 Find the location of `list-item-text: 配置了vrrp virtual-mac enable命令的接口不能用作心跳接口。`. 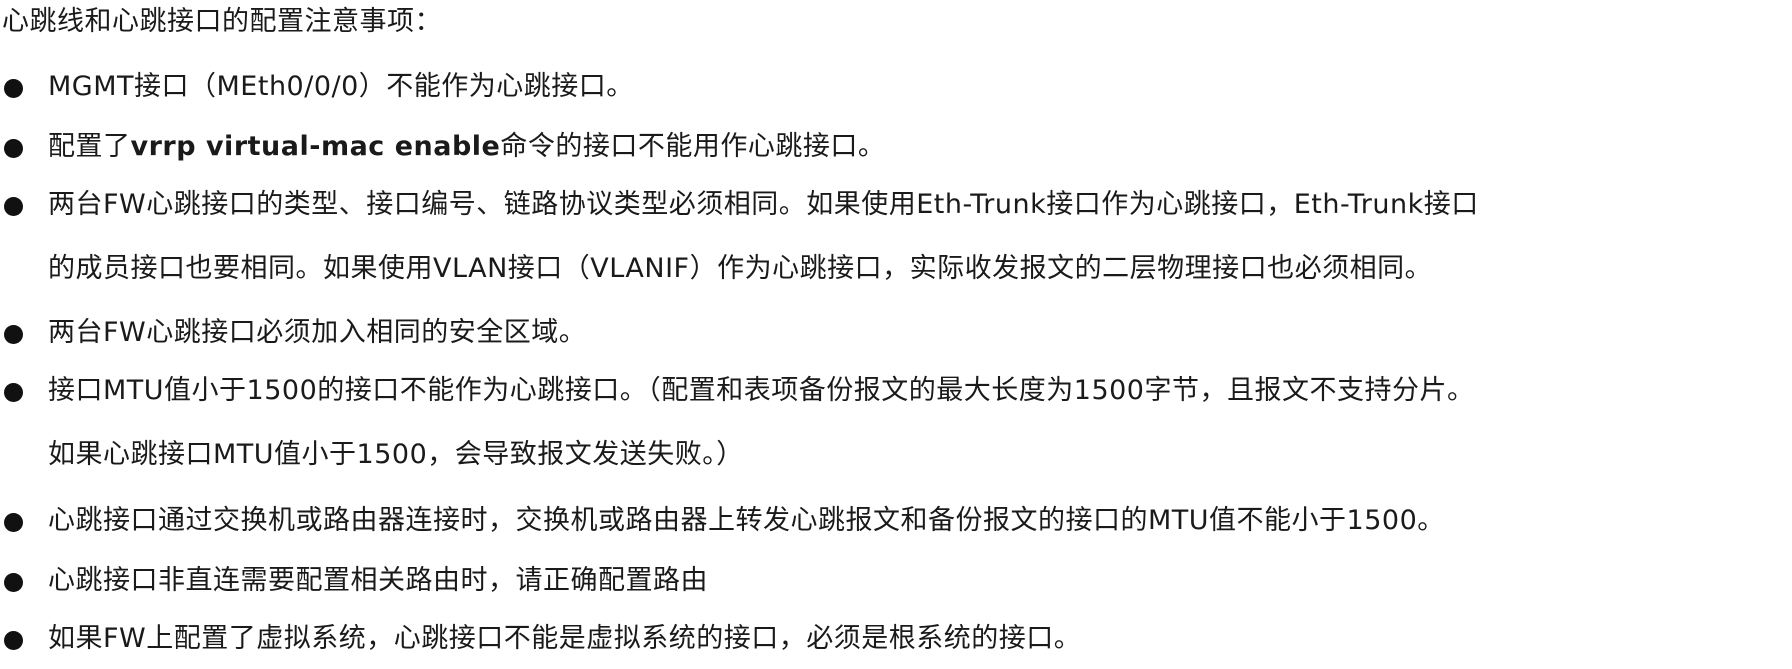

list-item-text: 配置了vrrp virtual-mac enable命令的接口不能用作心跳接口。 is located at coordinates (466, 147).